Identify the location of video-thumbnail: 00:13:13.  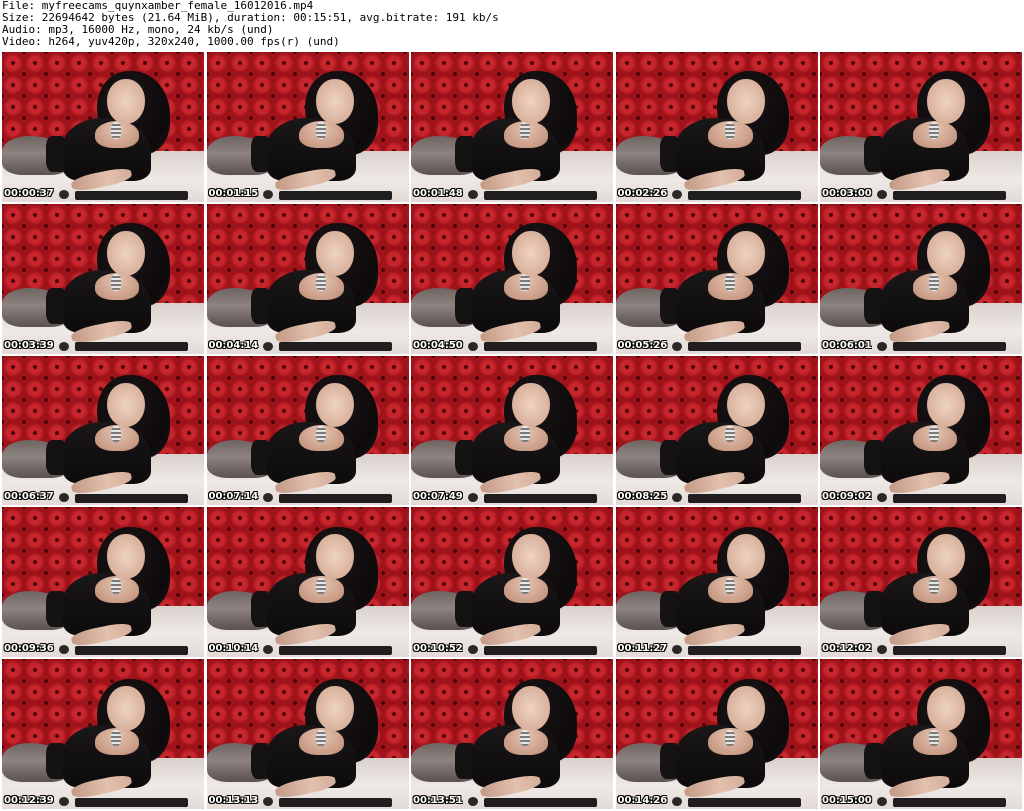
(307, 735).